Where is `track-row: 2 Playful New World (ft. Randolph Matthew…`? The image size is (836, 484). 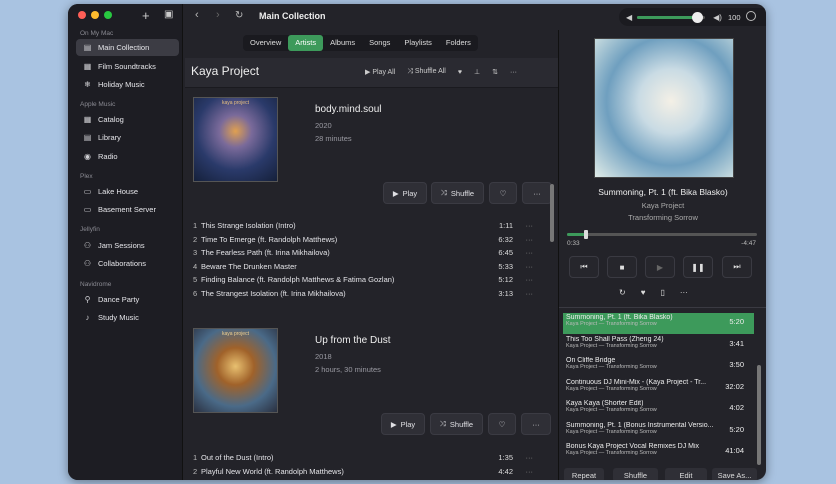 track-row: 2 Playful New World (ft. Randolph Matthew… is located at coordinates (363, 471).